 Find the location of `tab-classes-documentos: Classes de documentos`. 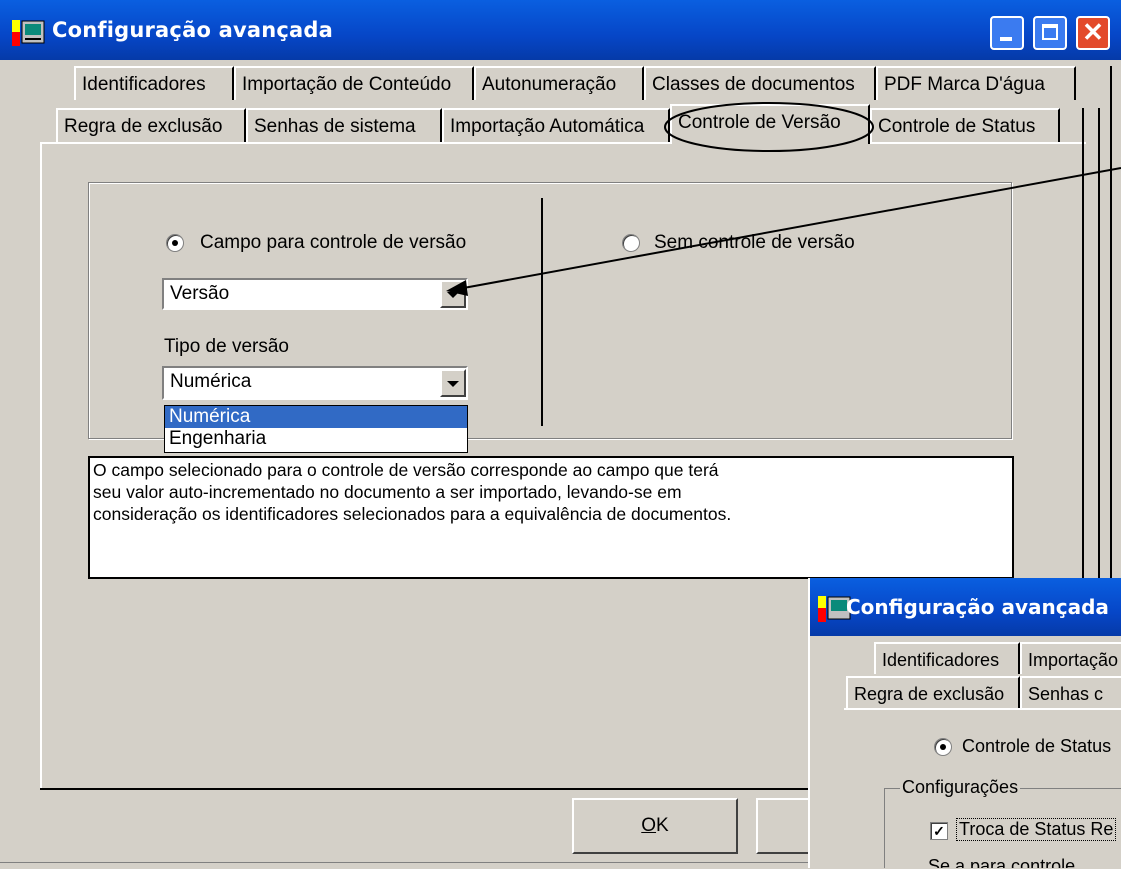

tab-classes-documentos: Classes de documentos is located at coordinates (760, 83).